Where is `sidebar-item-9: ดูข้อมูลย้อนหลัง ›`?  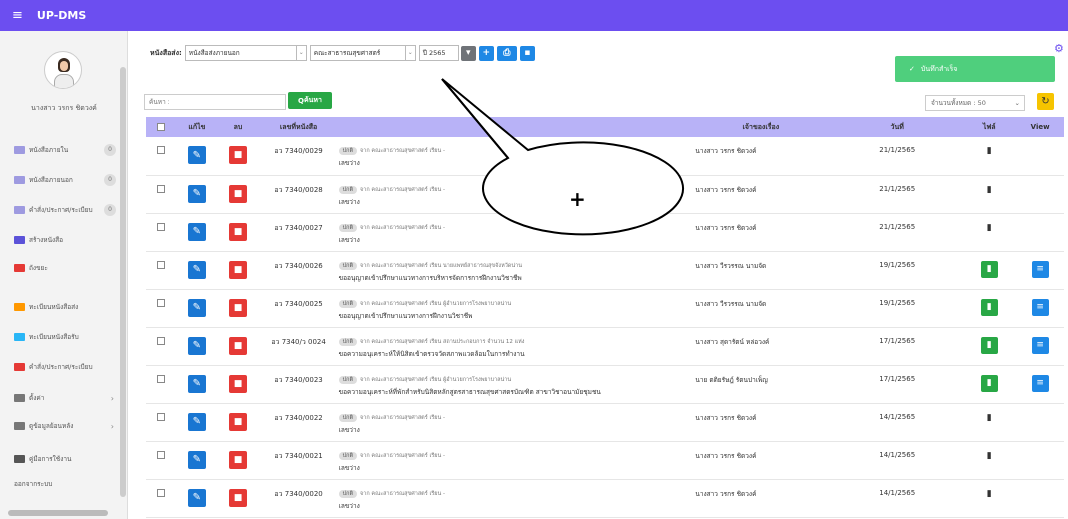
sidebar-item-9: ดูข้อมูลย้อนหลัง › is located at coordinates (69, 426).